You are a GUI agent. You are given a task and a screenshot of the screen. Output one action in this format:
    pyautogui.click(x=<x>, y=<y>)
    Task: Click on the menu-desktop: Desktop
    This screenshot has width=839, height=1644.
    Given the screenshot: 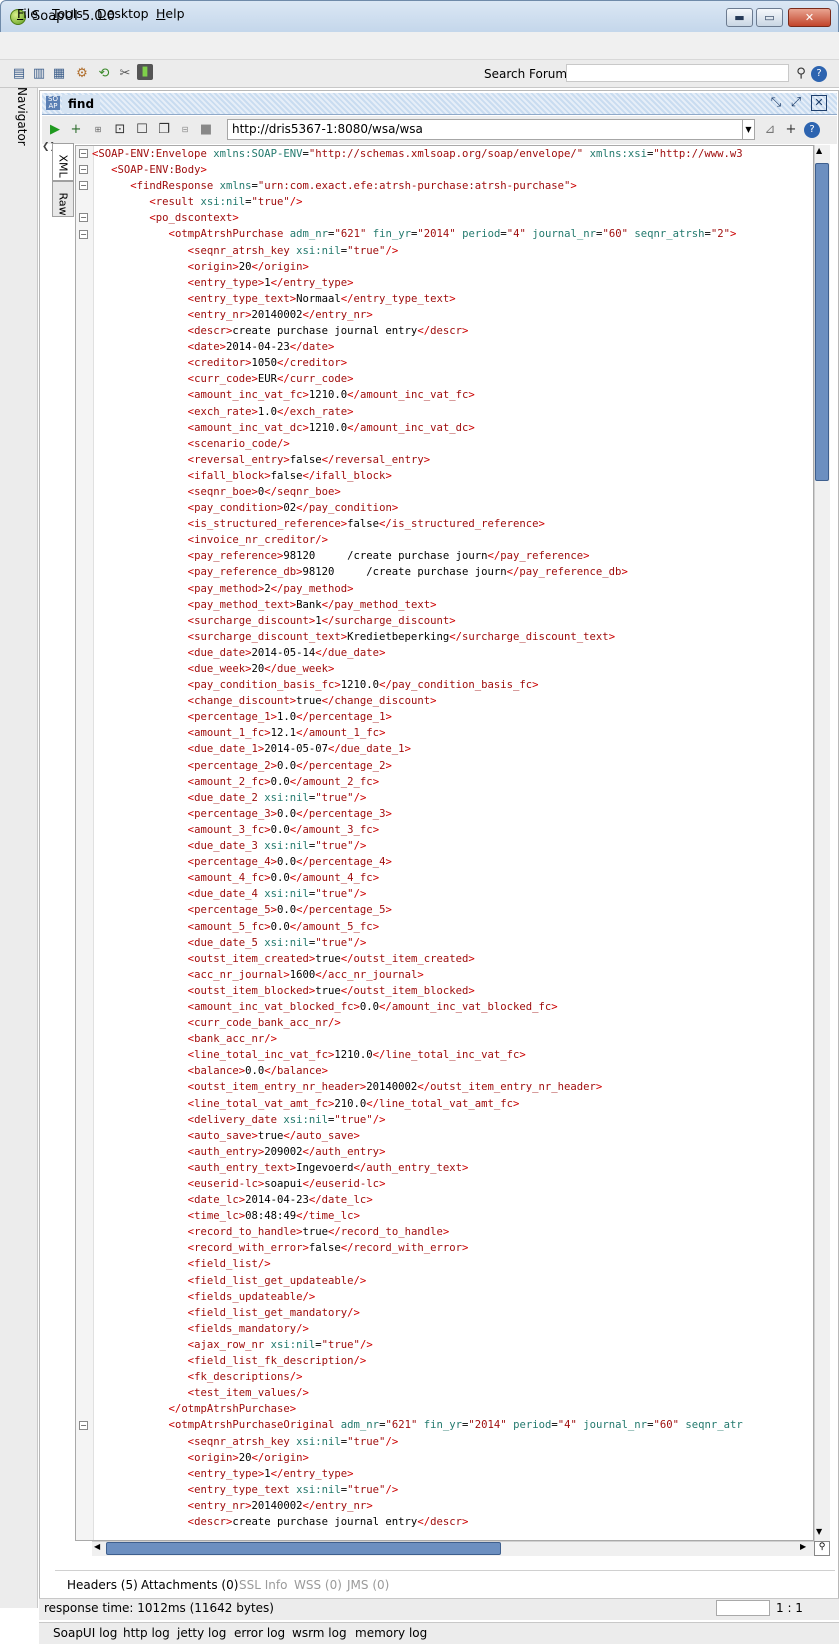 What is the action you would take?
    pyautogui.click(x=123, y=13)
    